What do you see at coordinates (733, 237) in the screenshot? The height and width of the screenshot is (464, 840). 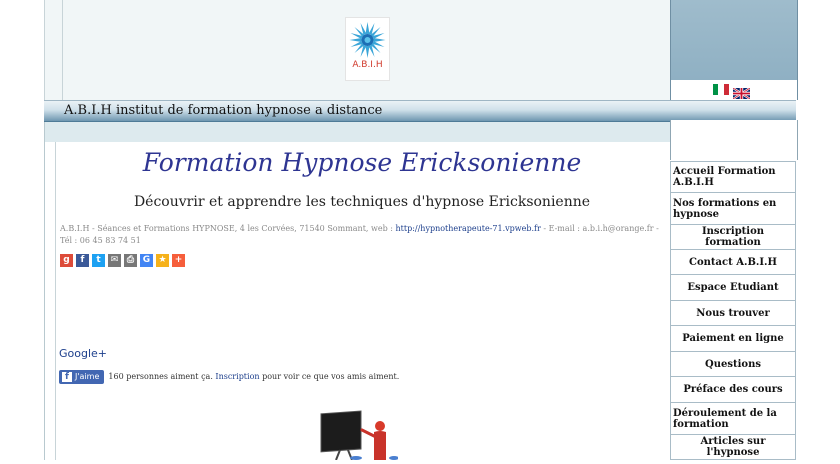 I see `nav-item-inscription: Inscription formation` at bounding box center [733, 237].